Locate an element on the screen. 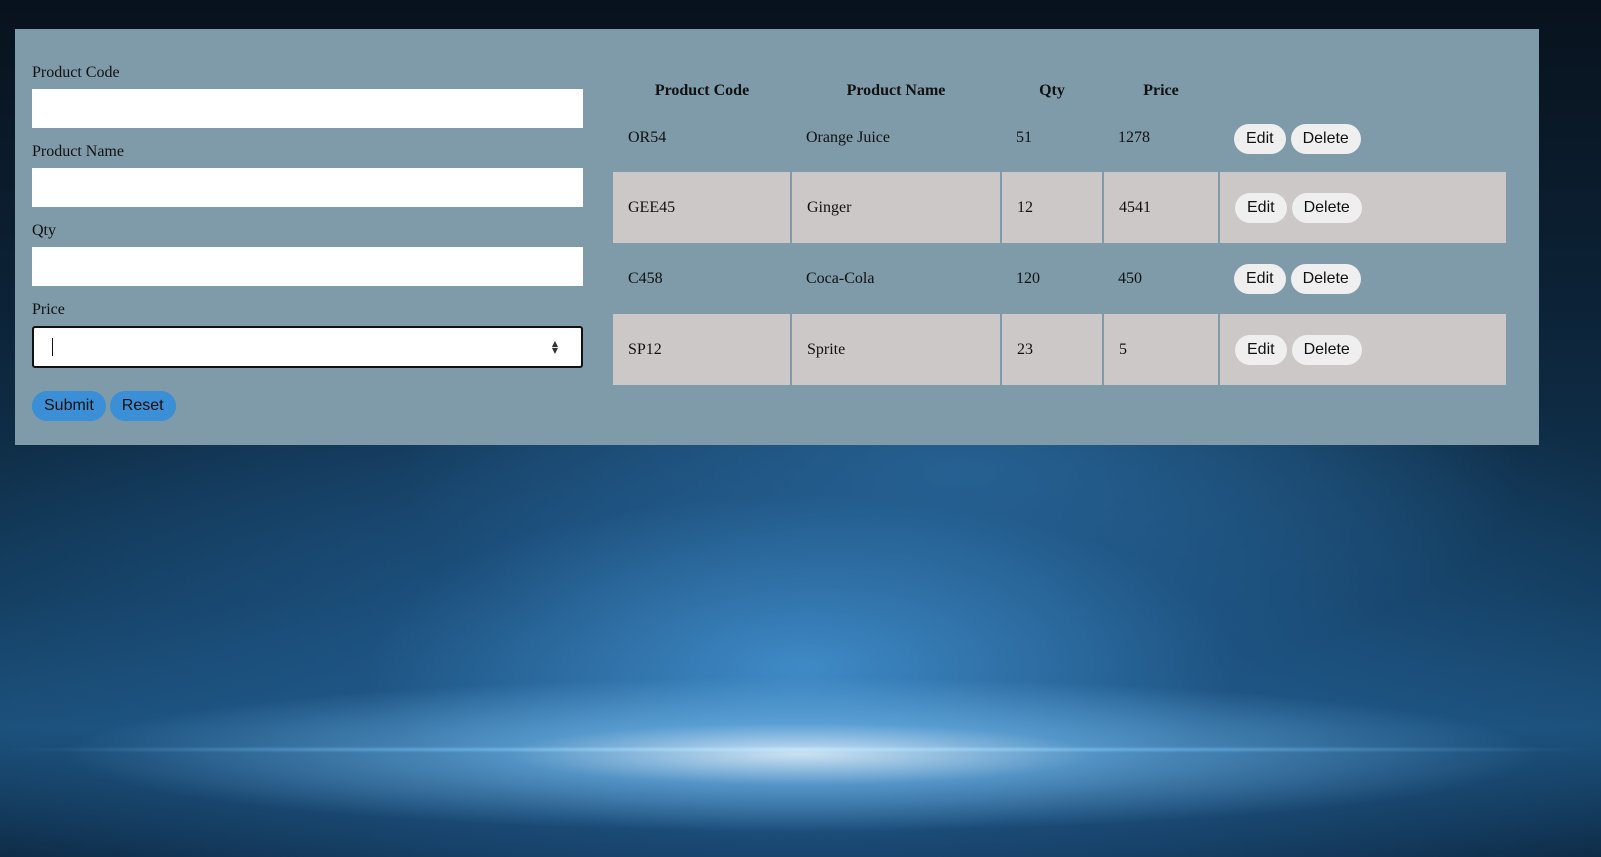  form-buttons: Submit Reset is located at coordinates (307, 406).